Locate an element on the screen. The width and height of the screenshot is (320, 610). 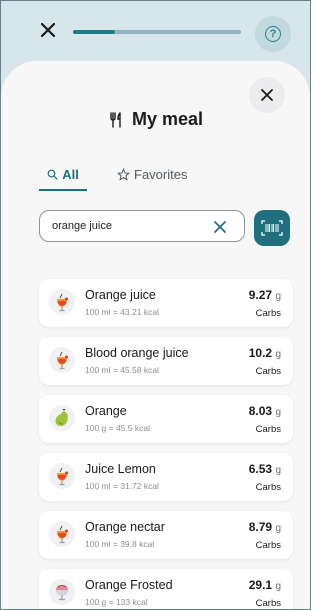
food-serving-calories: 100 ml = 31.72 kcal is located at coordinates (122, 486).